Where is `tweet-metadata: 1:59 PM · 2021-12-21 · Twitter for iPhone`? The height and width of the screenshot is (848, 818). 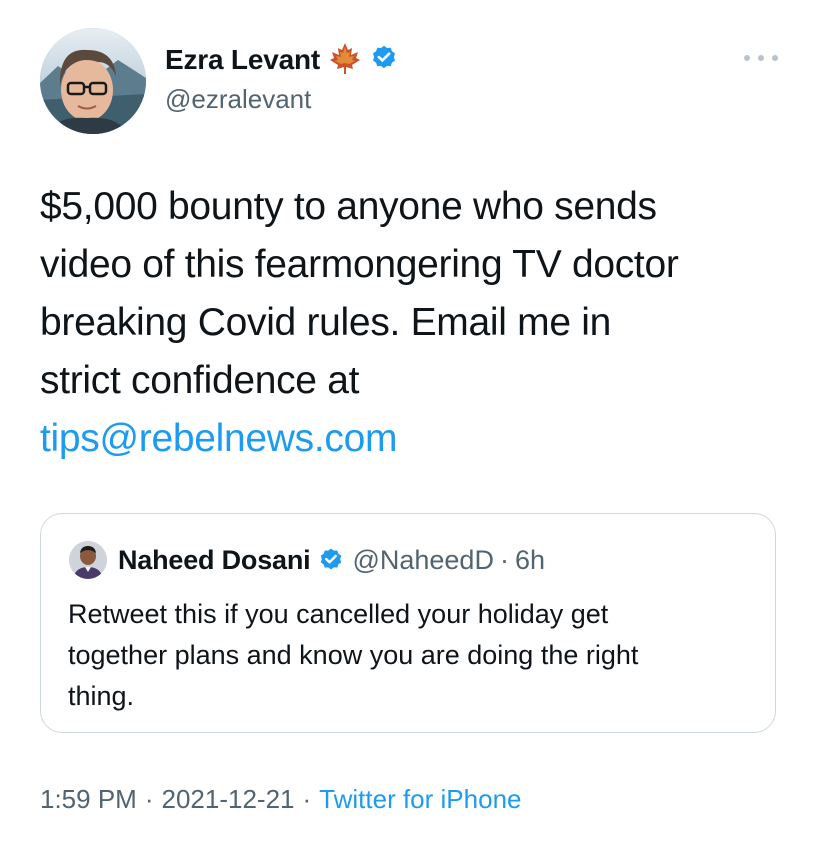 tweet-metadata: 1:59 PM · 2021-12-21 · Twitter for iPhone is located at coordinates (280, 799).